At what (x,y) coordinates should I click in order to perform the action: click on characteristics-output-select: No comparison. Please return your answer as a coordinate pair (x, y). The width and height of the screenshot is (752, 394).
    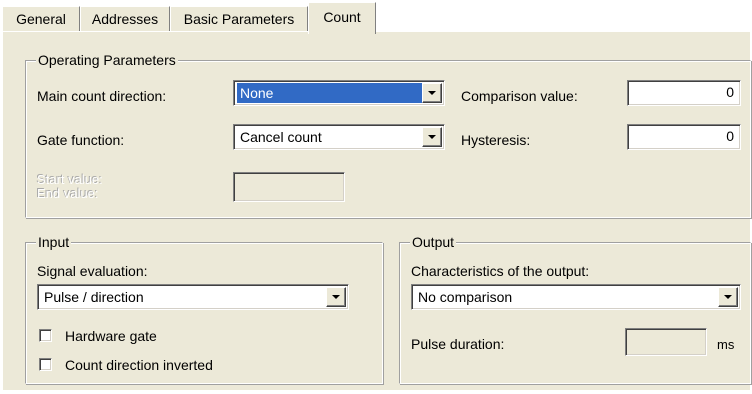
    Looking at the image, I should click on (576, 297).